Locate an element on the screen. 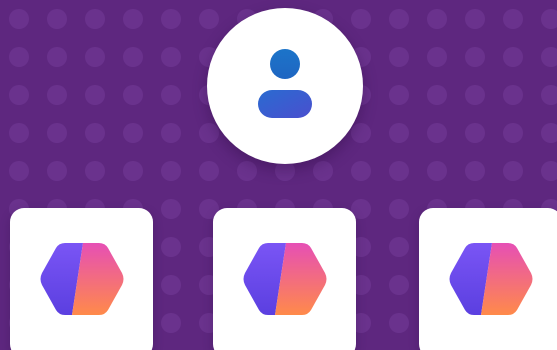 The image size is (557, 350). person-icon is located at coordinates (285, 83).